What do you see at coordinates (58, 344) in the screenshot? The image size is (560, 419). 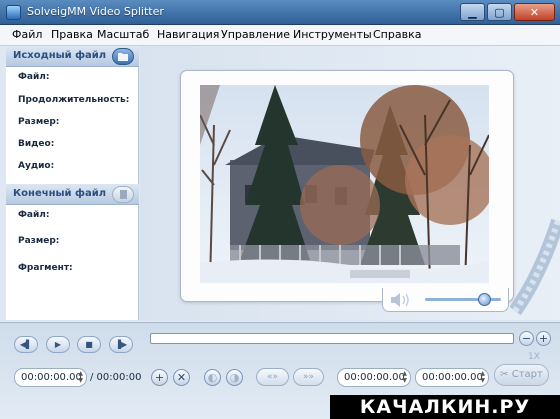 I see `play-button: ▶` at bounding box center [58, 344].